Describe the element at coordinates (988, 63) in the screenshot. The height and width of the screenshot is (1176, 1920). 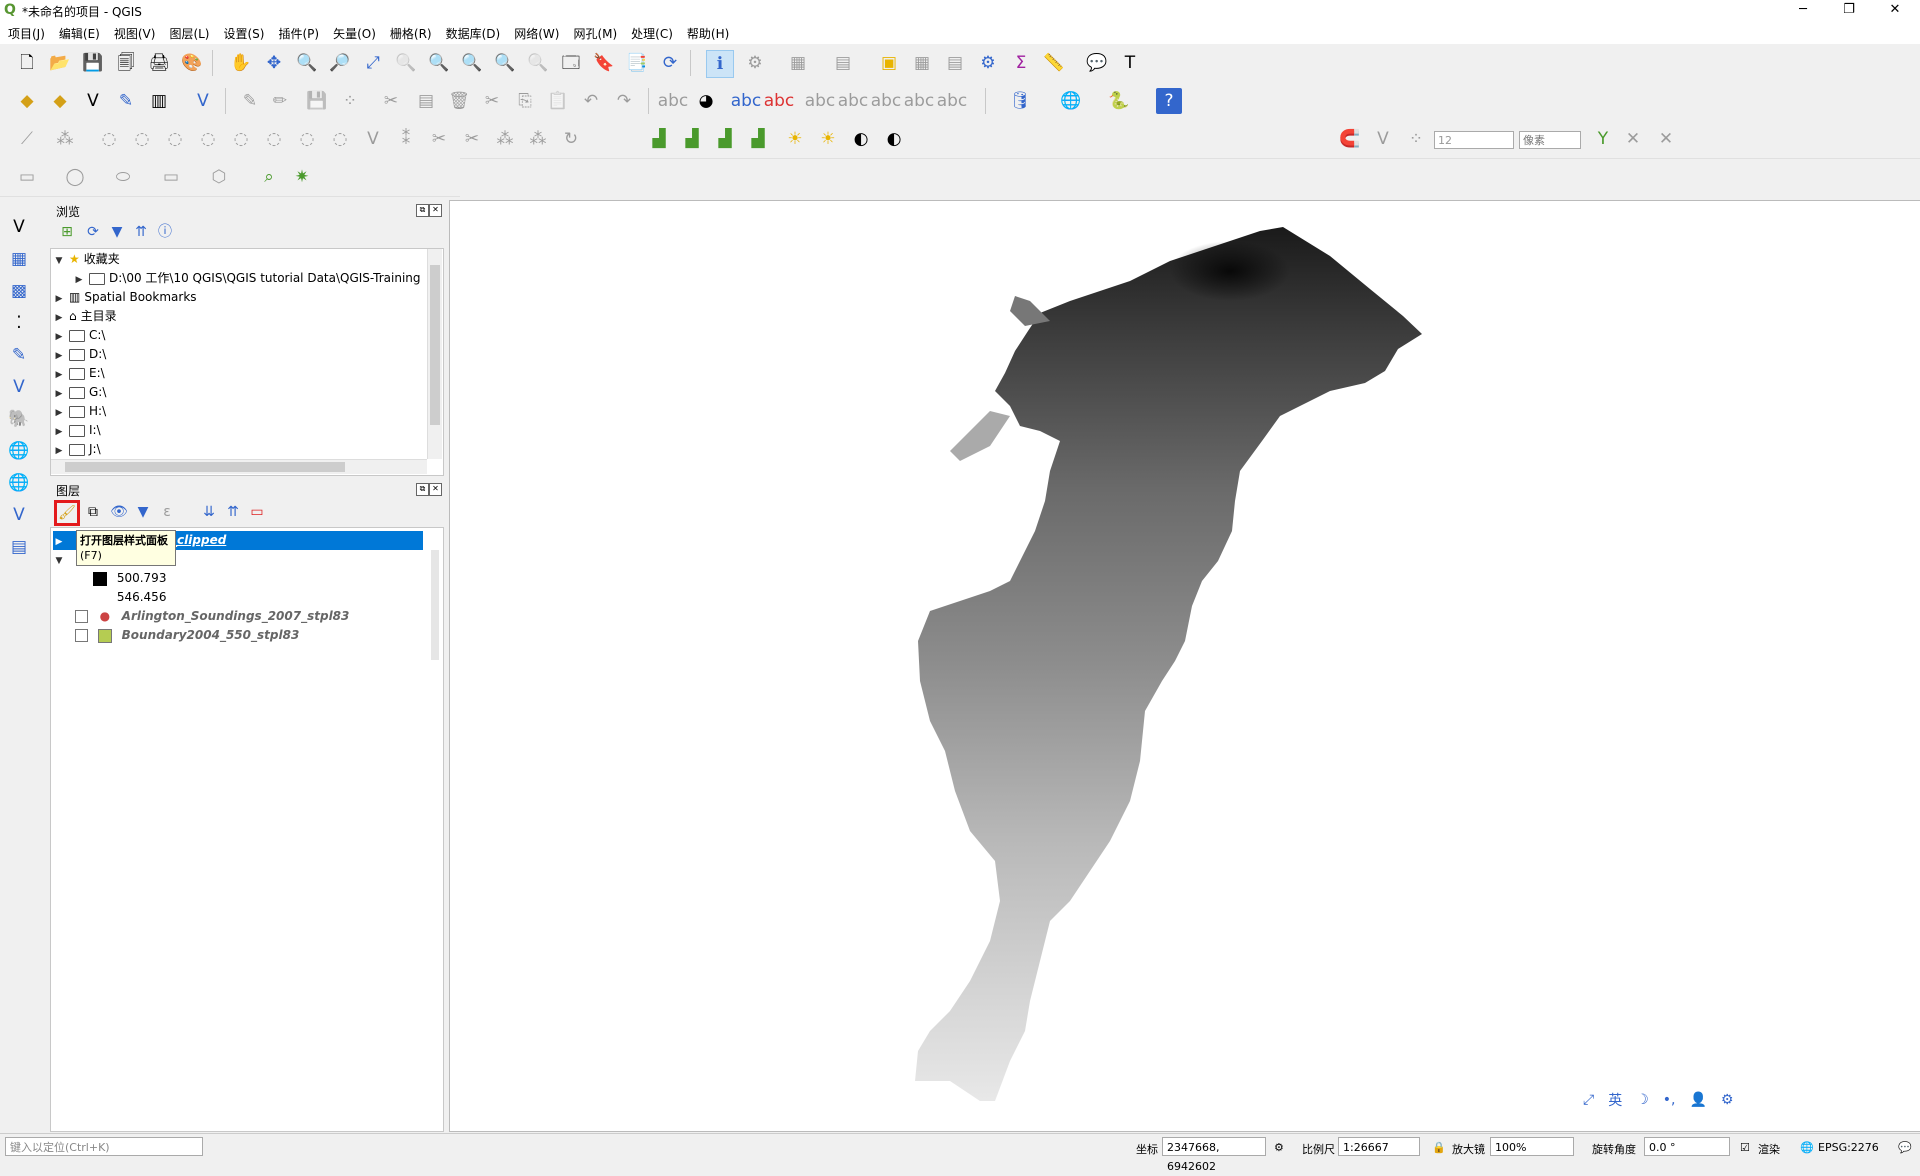
I see `processing-toolbox-icon: ⚙` at that location.